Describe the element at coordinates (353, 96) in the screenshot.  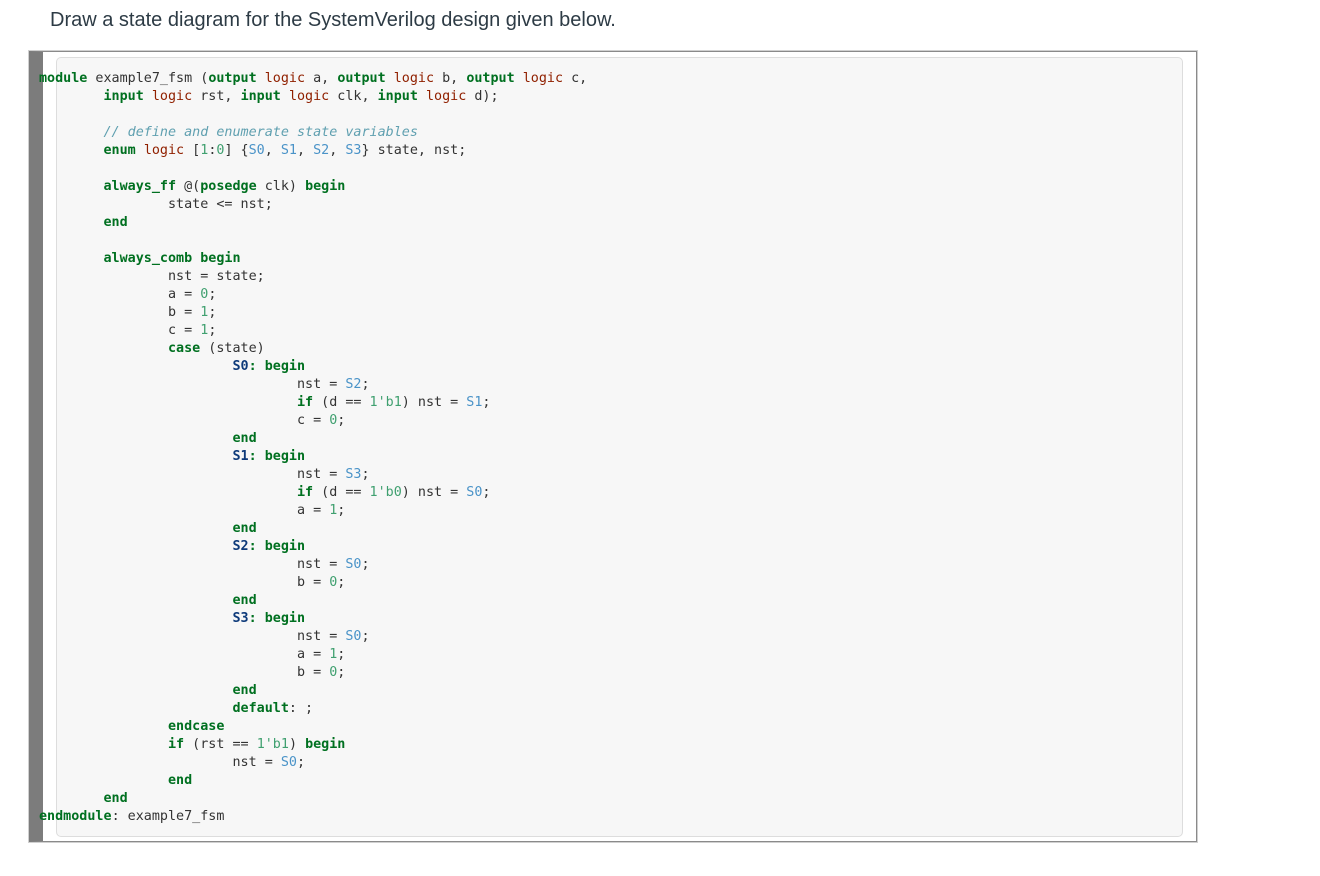
I see `code-token: clk,` at that location.